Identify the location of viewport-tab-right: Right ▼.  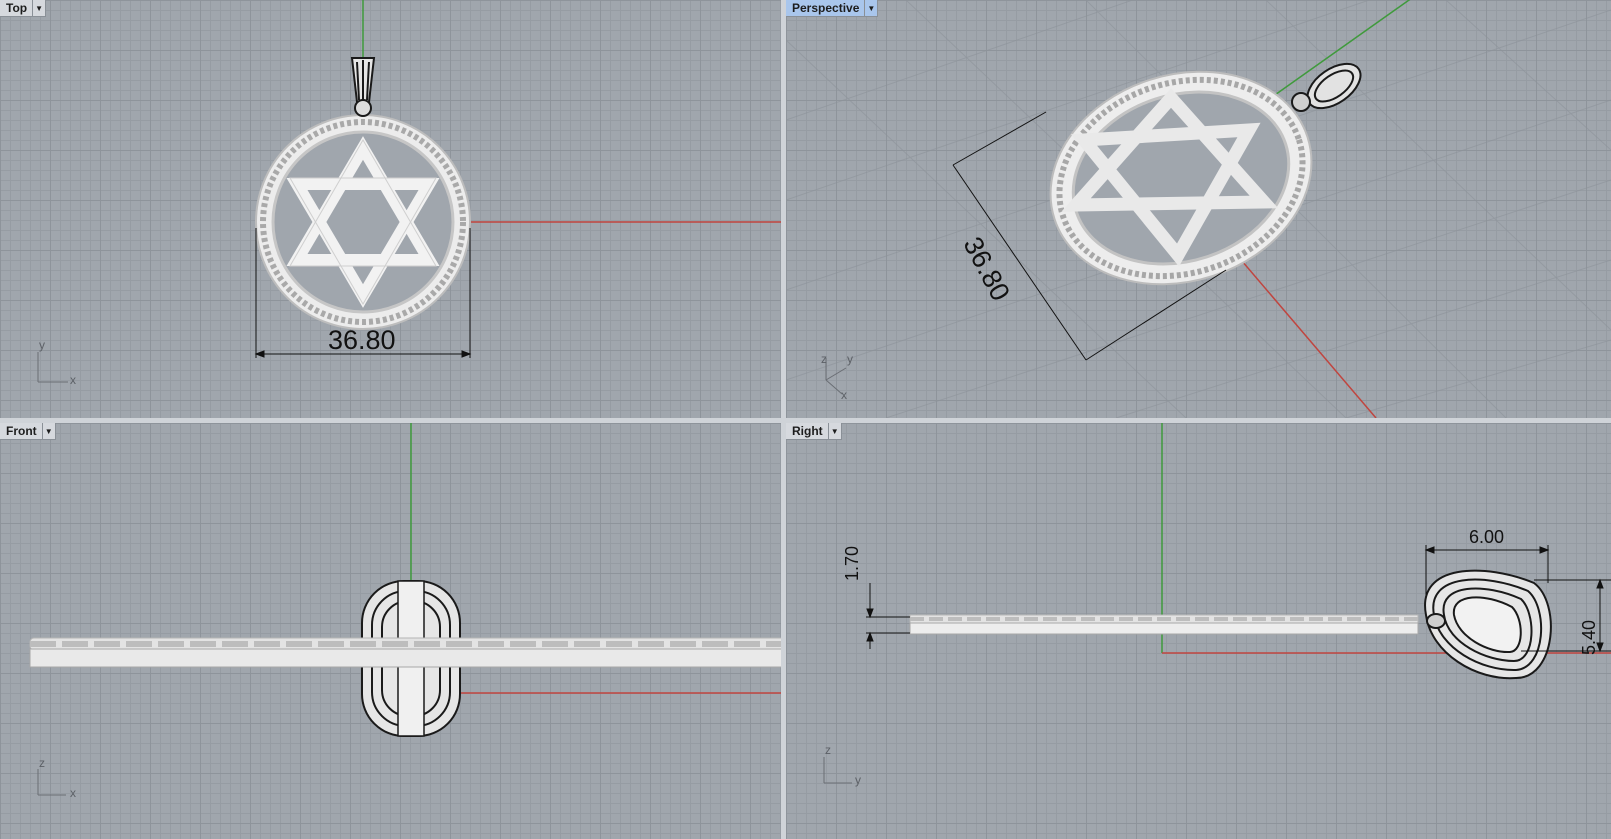
(814, 431).